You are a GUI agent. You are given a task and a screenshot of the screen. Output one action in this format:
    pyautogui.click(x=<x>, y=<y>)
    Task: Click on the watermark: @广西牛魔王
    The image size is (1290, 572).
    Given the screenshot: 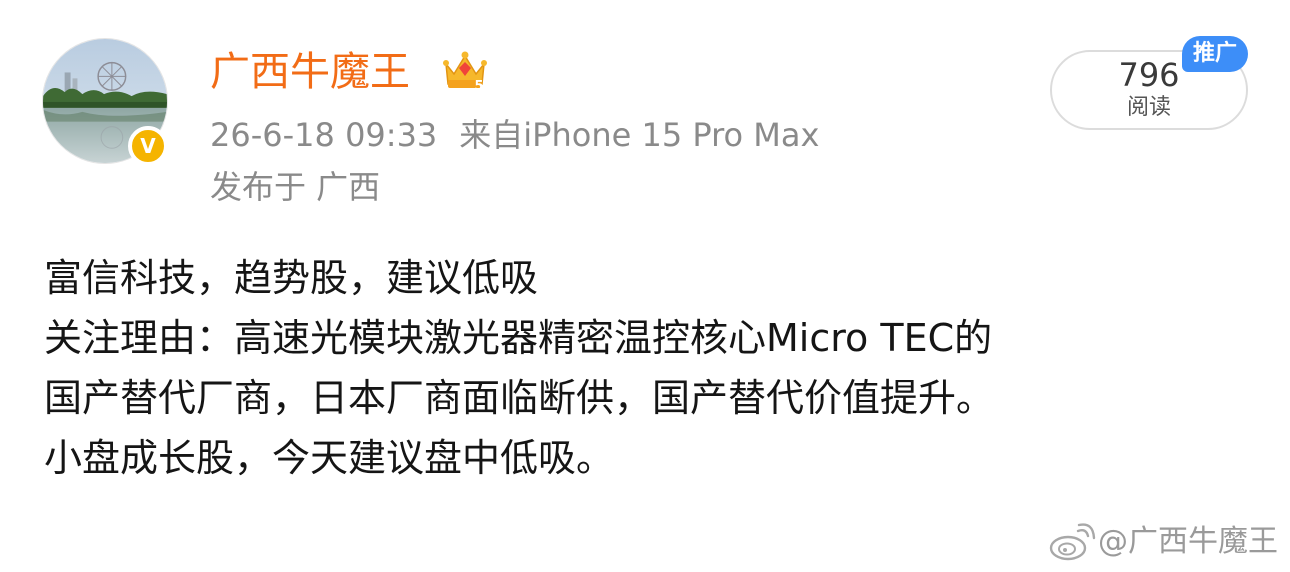 What is the action you would take?
    pyautogui.click(x=1163, y=542)
    